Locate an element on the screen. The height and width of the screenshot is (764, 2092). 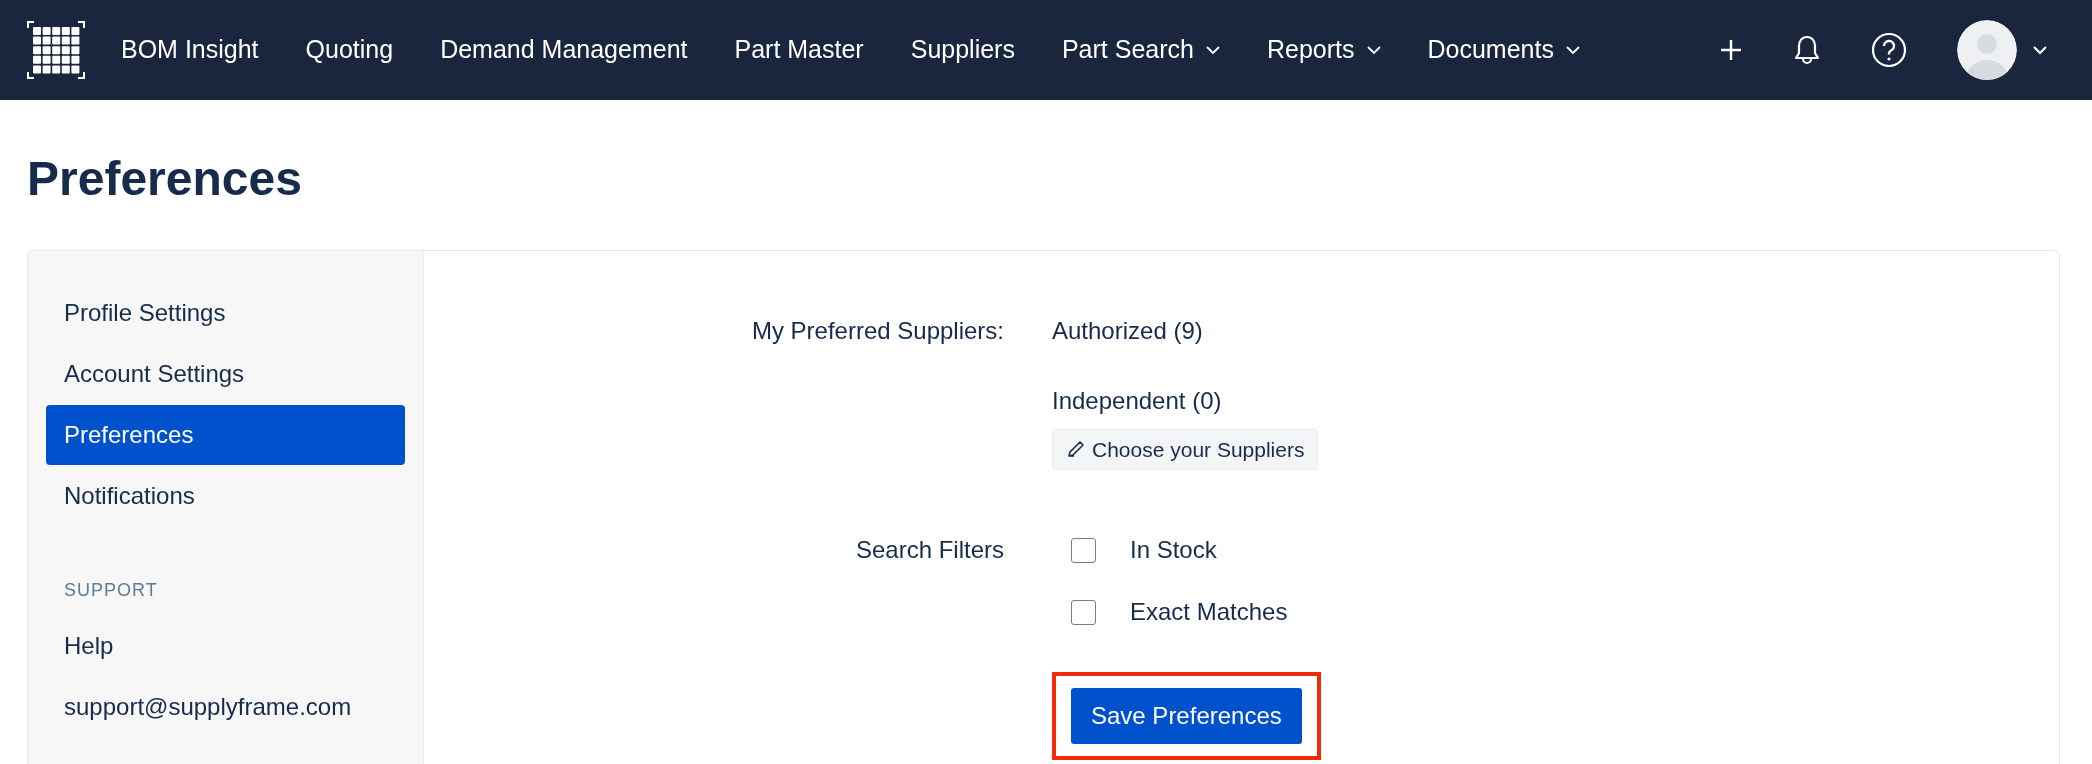
help-icon is located at coordinates (1889, 50).